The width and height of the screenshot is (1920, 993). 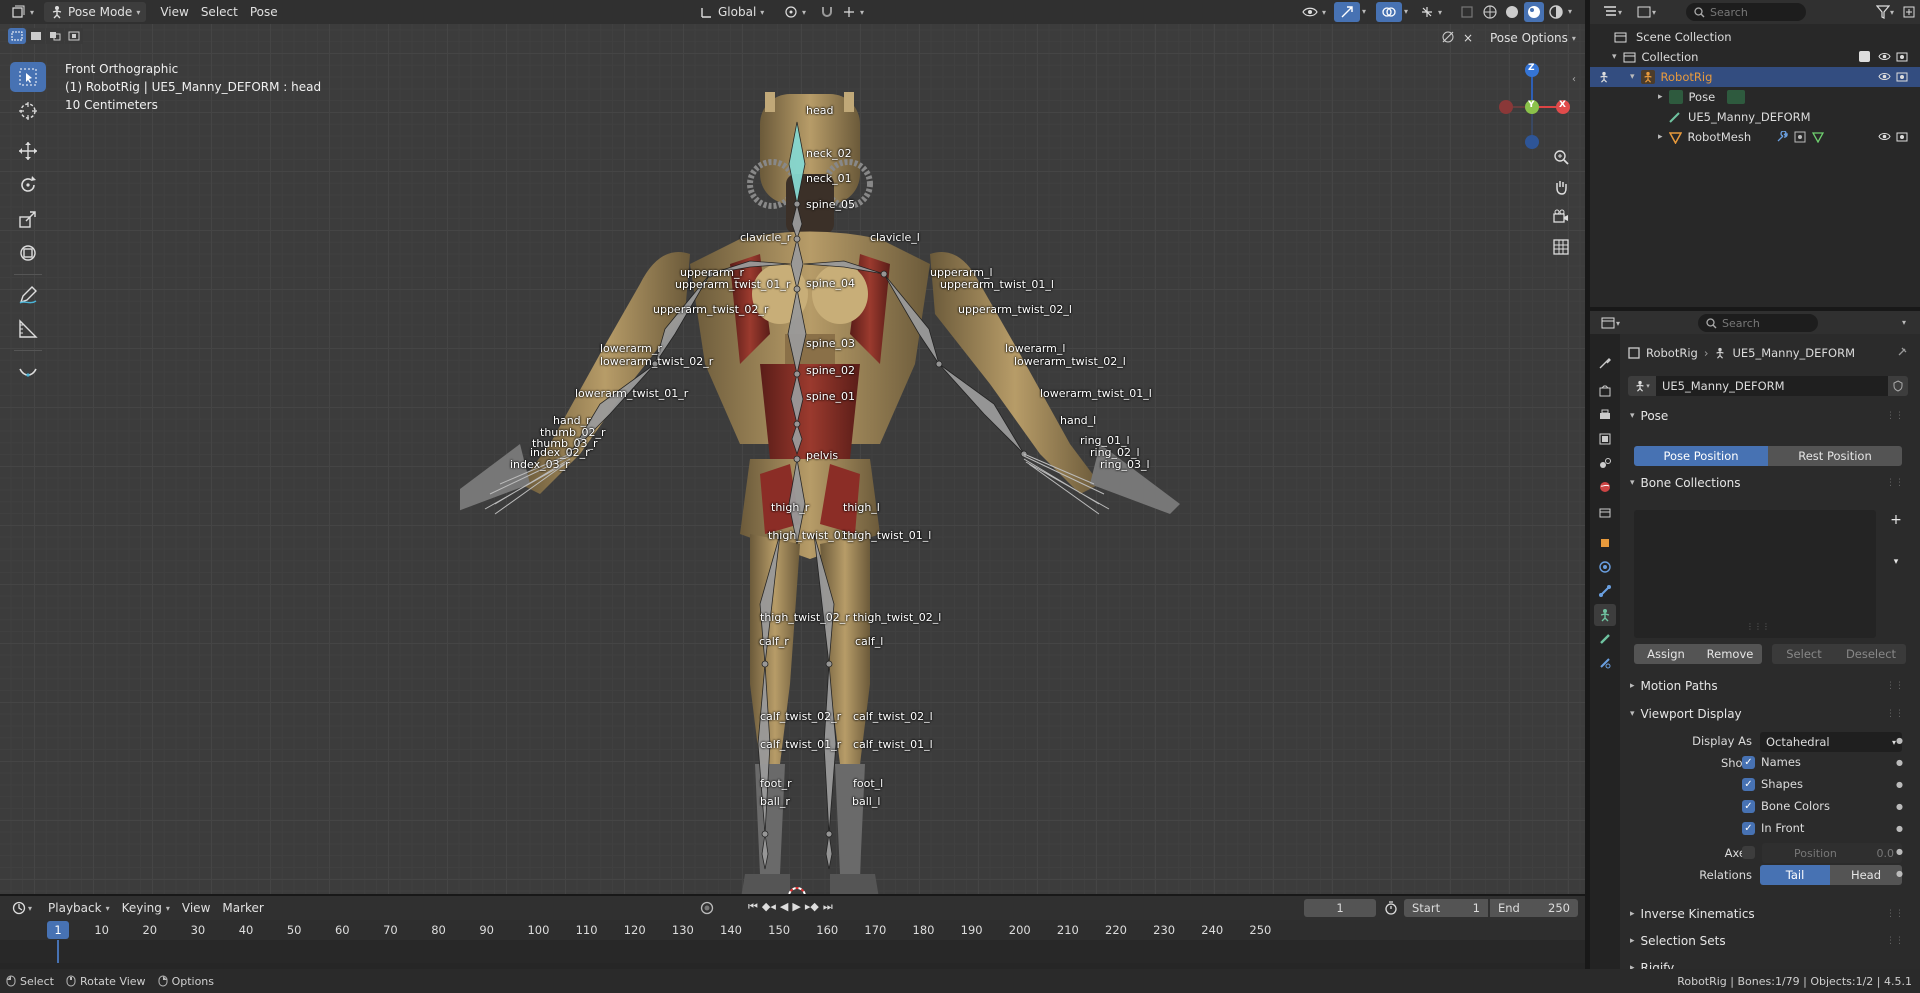 What do you see at coordinates (1896, 520) in the screenshot?
I see `add-collection-button: +` at bounding box center [1896, 520].